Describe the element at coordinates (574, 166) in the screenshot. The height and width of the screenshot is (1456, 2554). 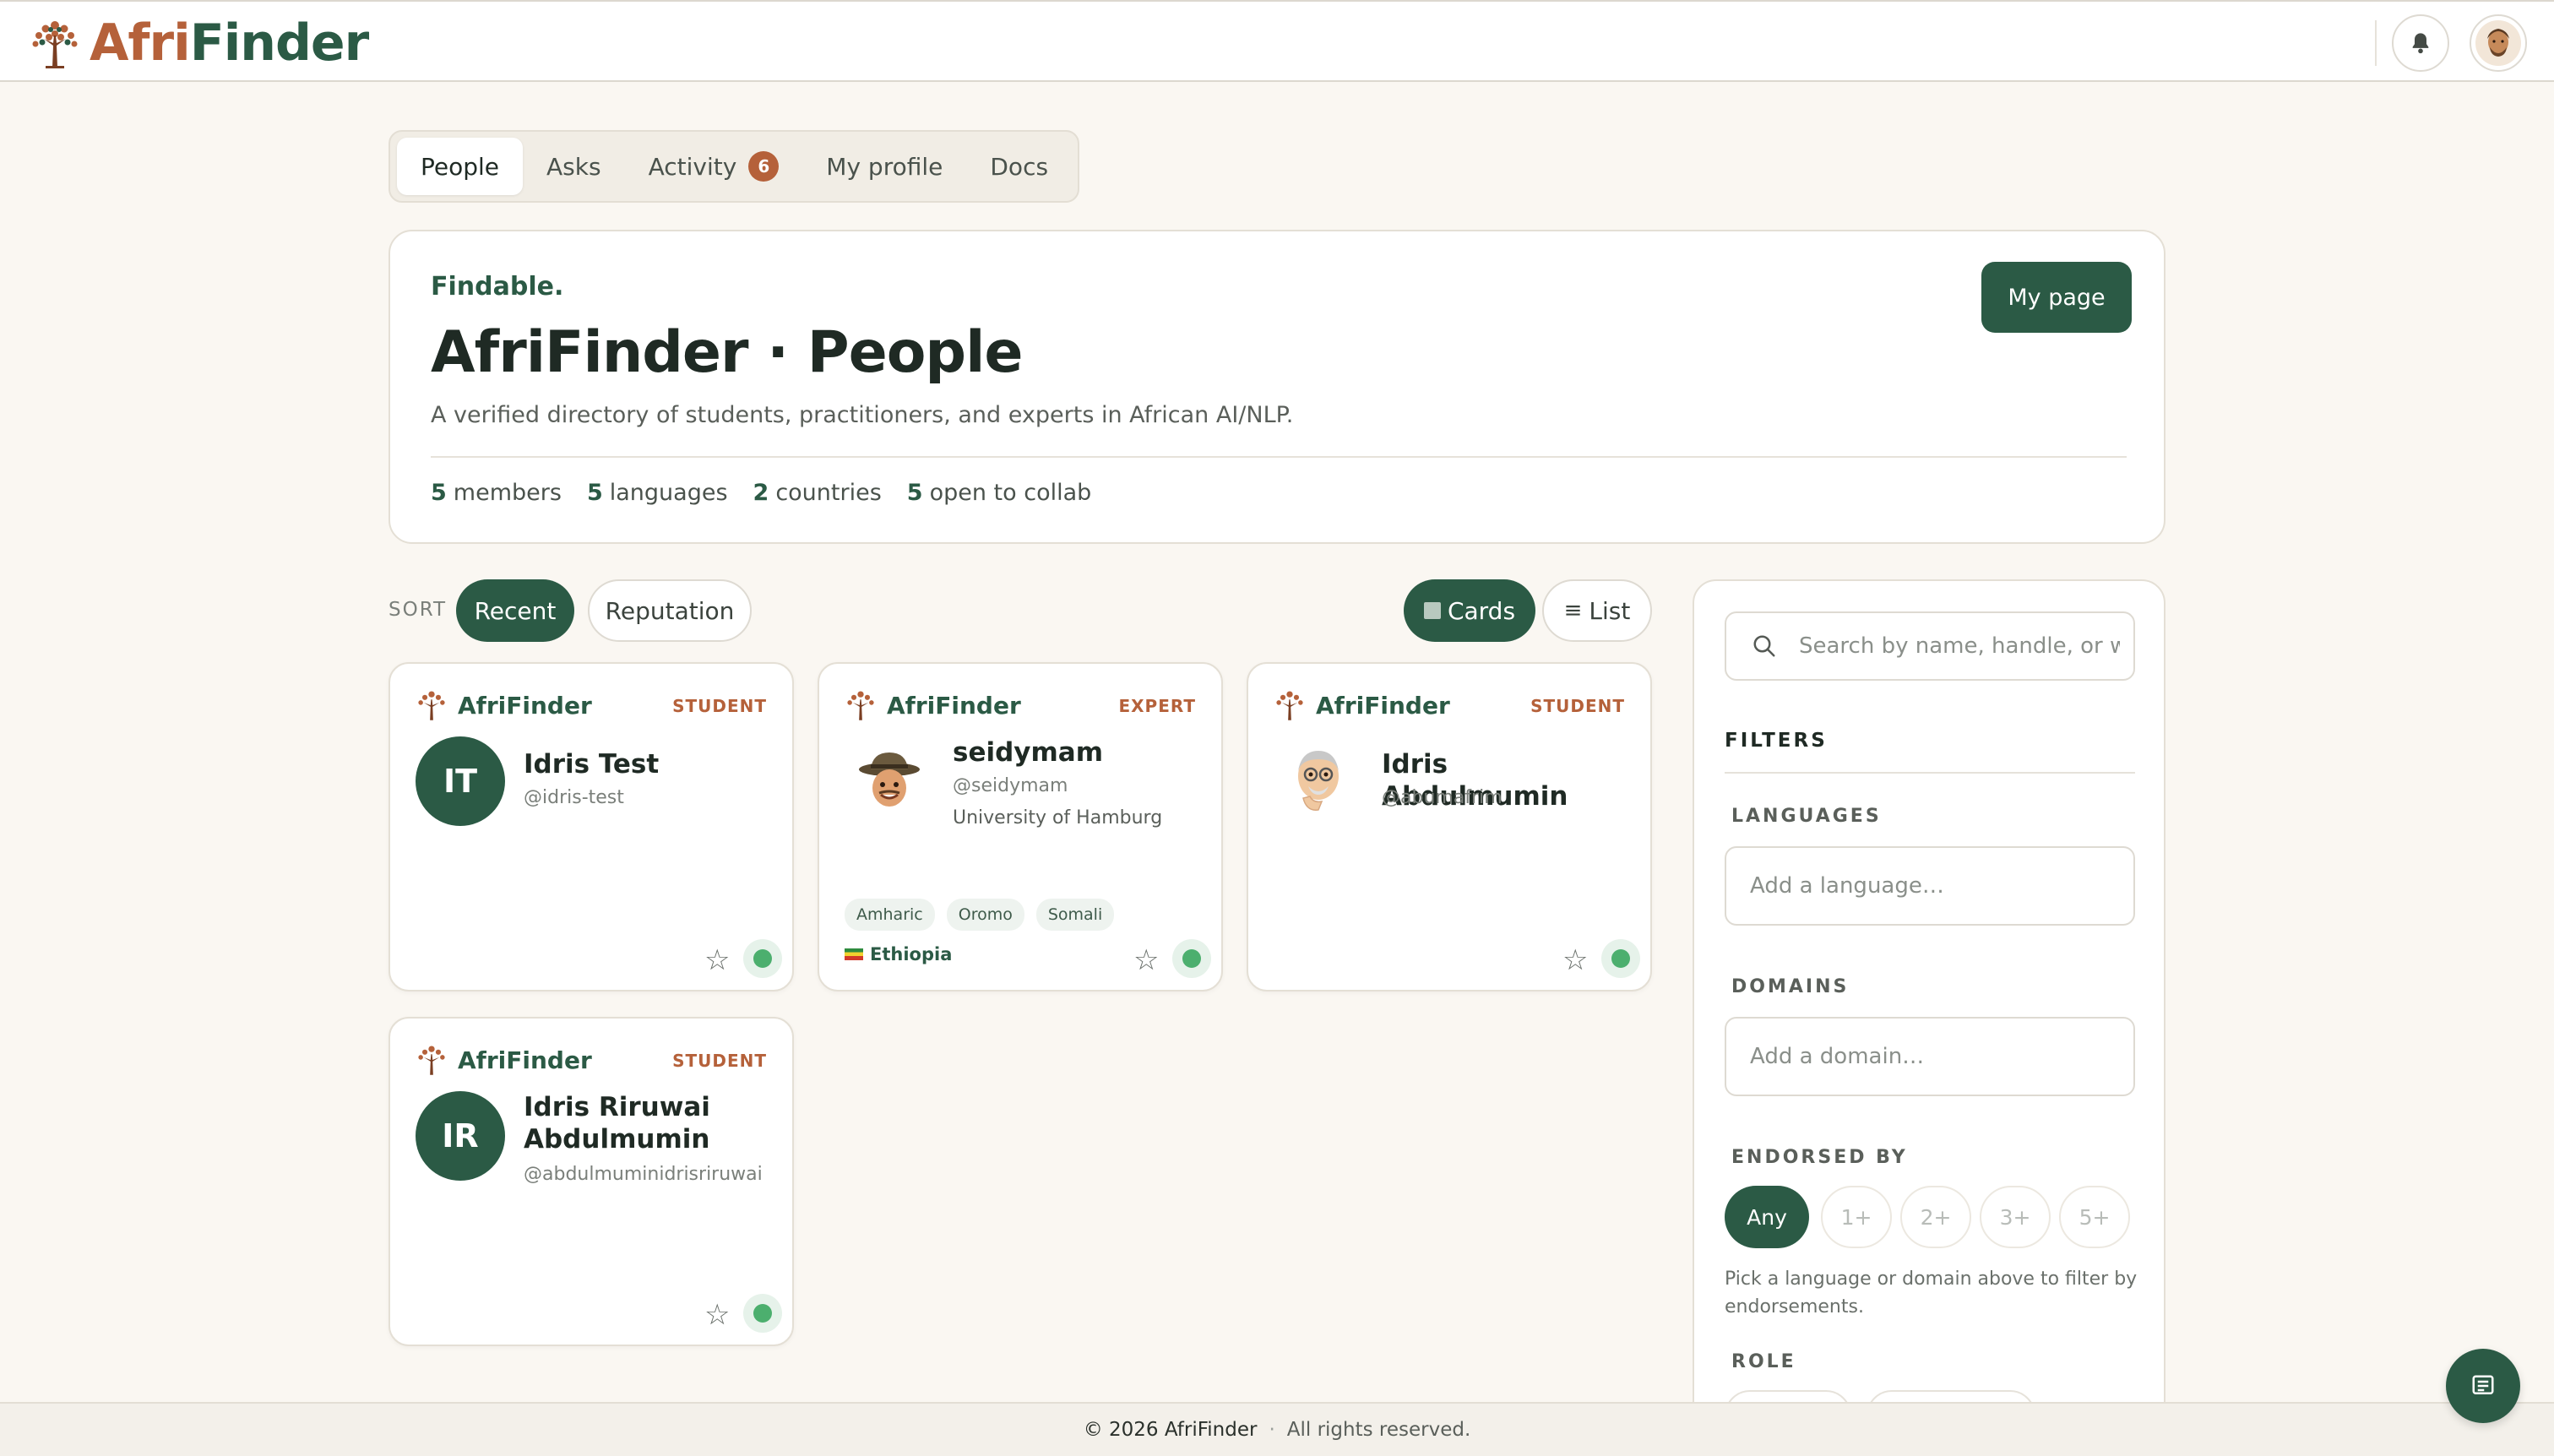
I see `tab-asks: Asks` at that location.